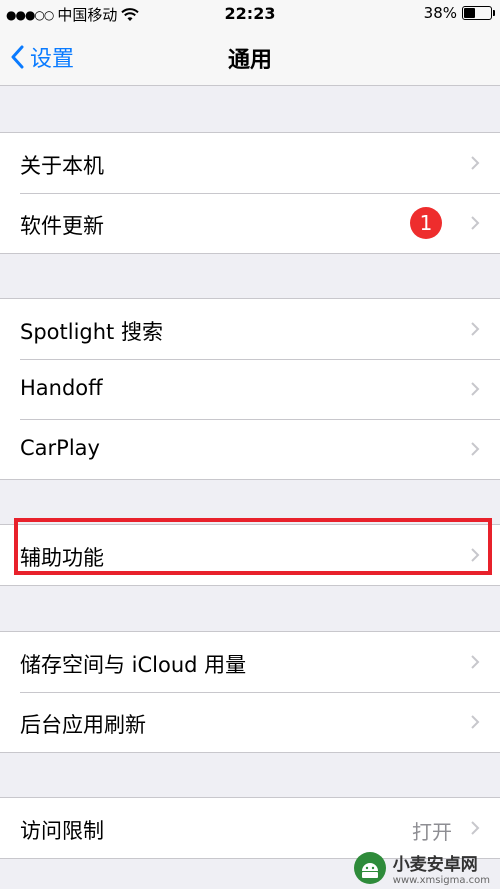 The width and height of the screenshot is (500, 889). Describe the element at coordinates (426, 223) in the screenshot. I see `notification-badge: 1` at that location.